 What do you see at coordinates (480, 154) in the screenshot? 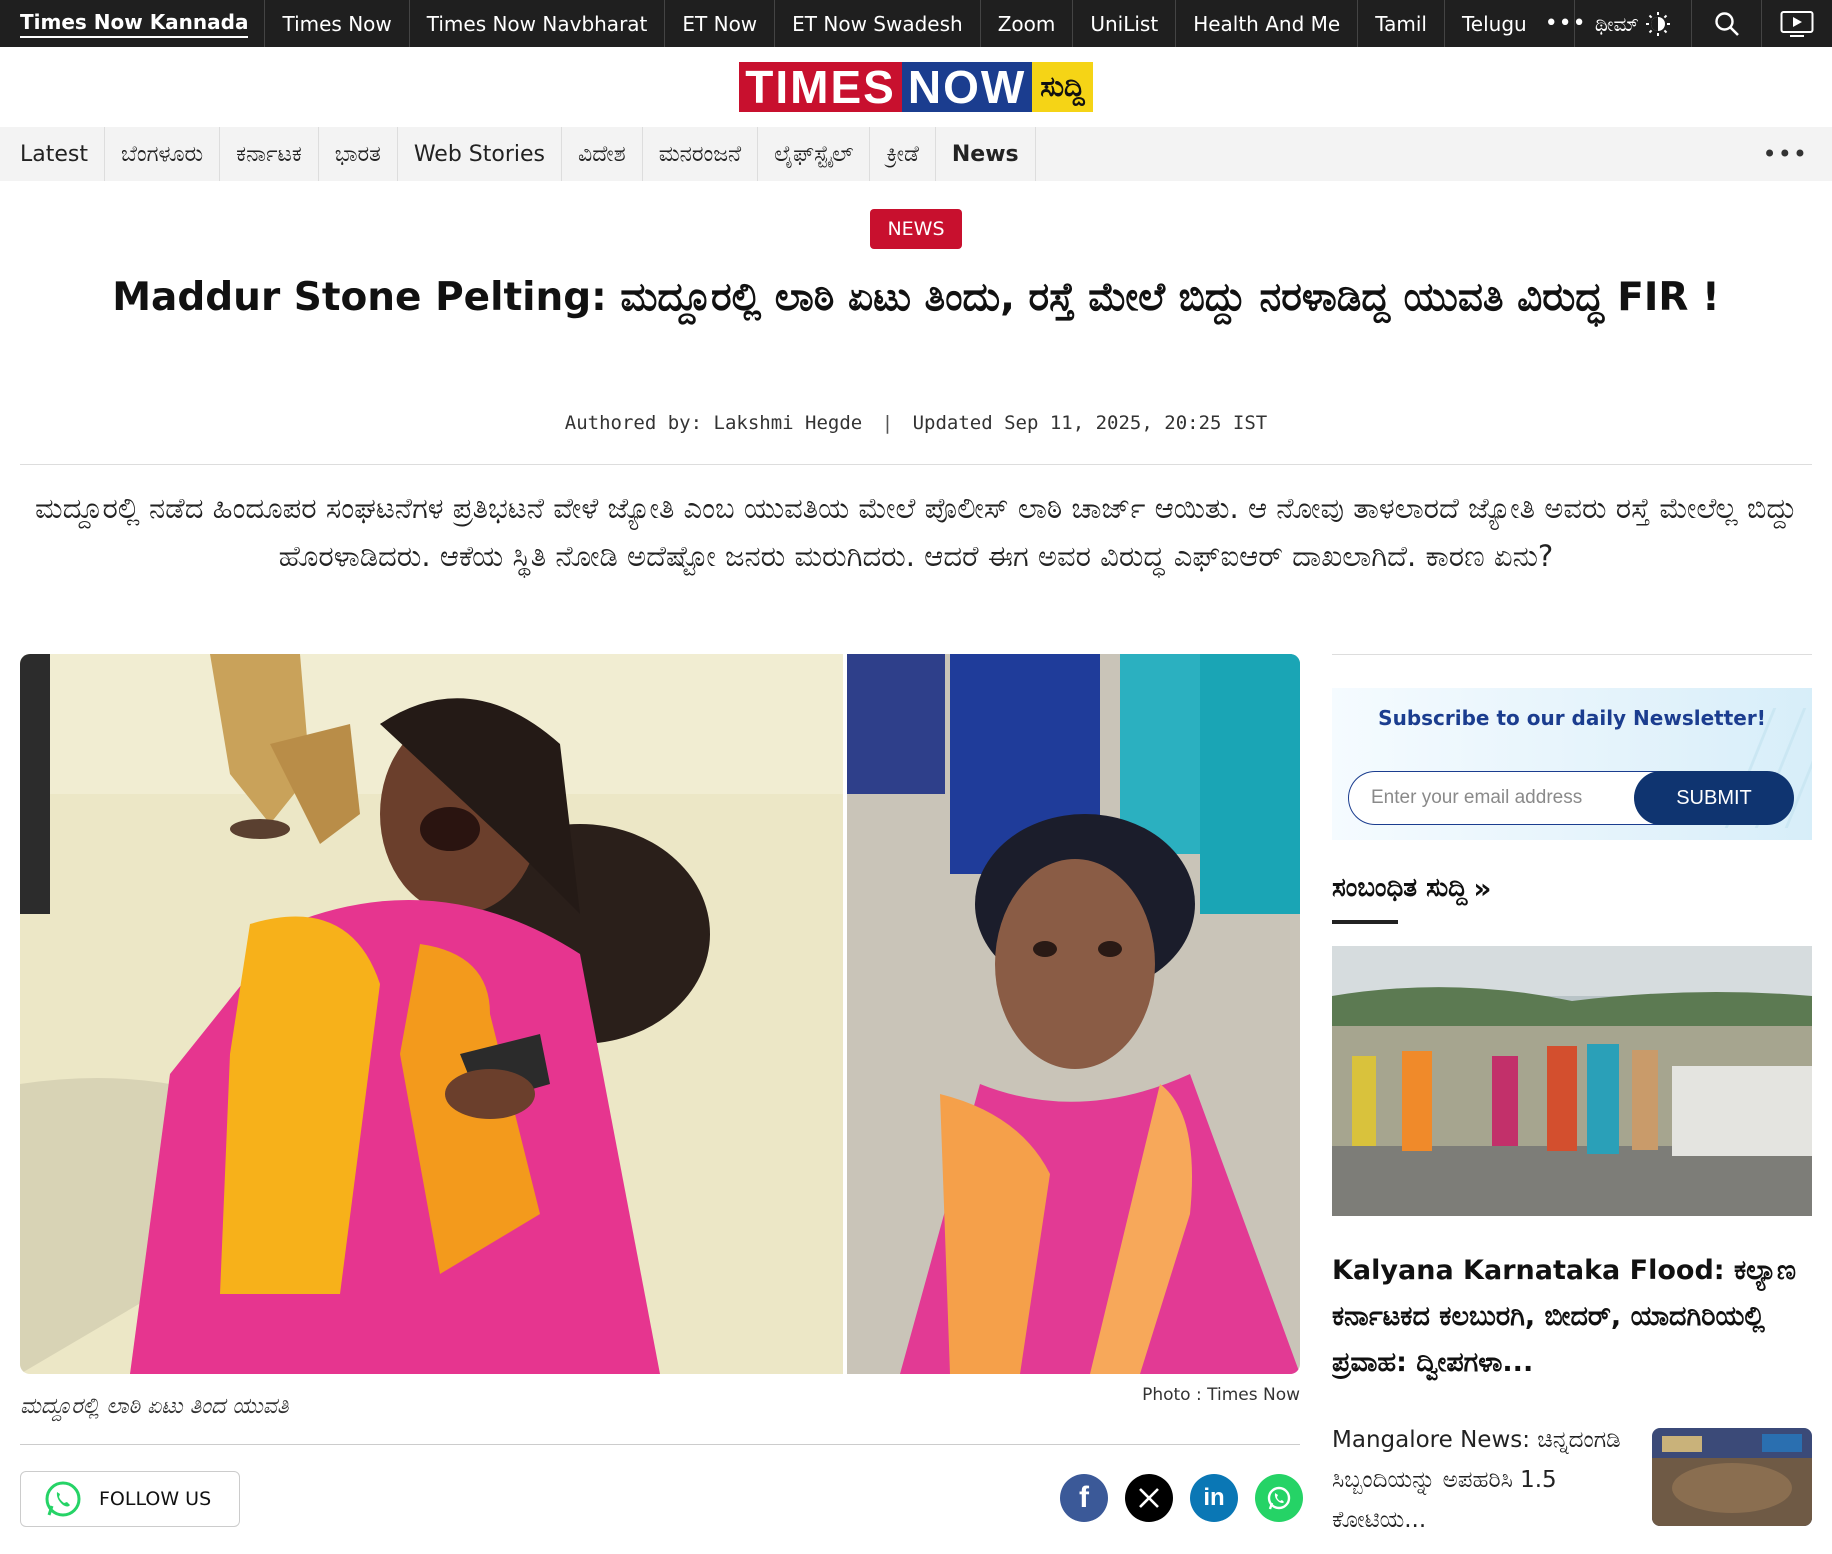
I see `nav-item-web-stories: Web Stories` at bounding box center [480, 154].